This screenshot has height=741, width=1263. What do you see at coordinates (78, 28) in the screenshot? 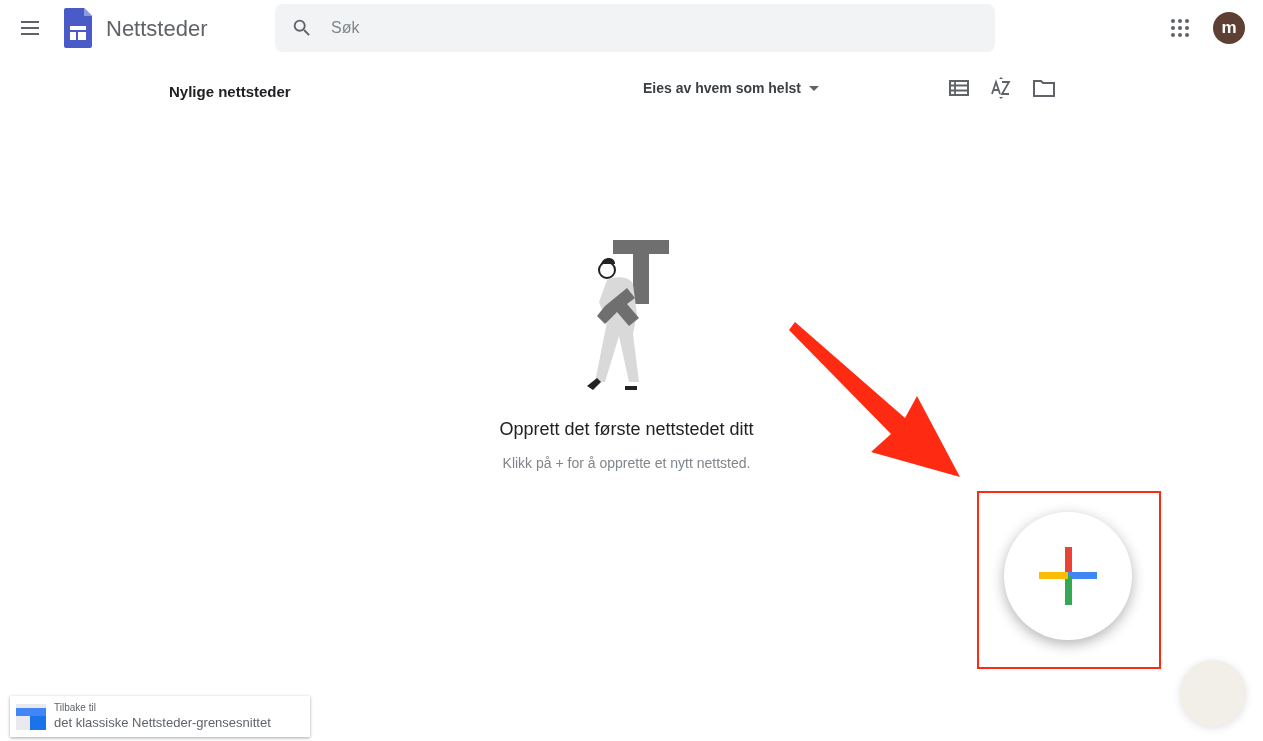
I see `sites-logo-icon` at bounding box center [78, 28].